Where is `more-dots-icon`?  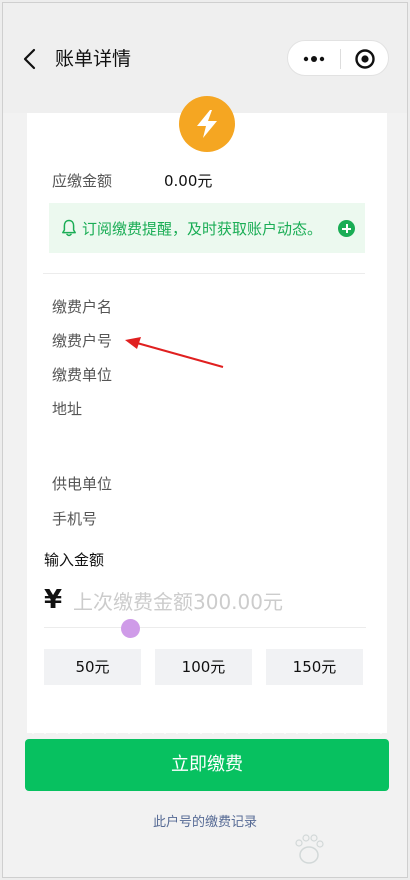 more-dots-icon is located at coordinates (314, 59).